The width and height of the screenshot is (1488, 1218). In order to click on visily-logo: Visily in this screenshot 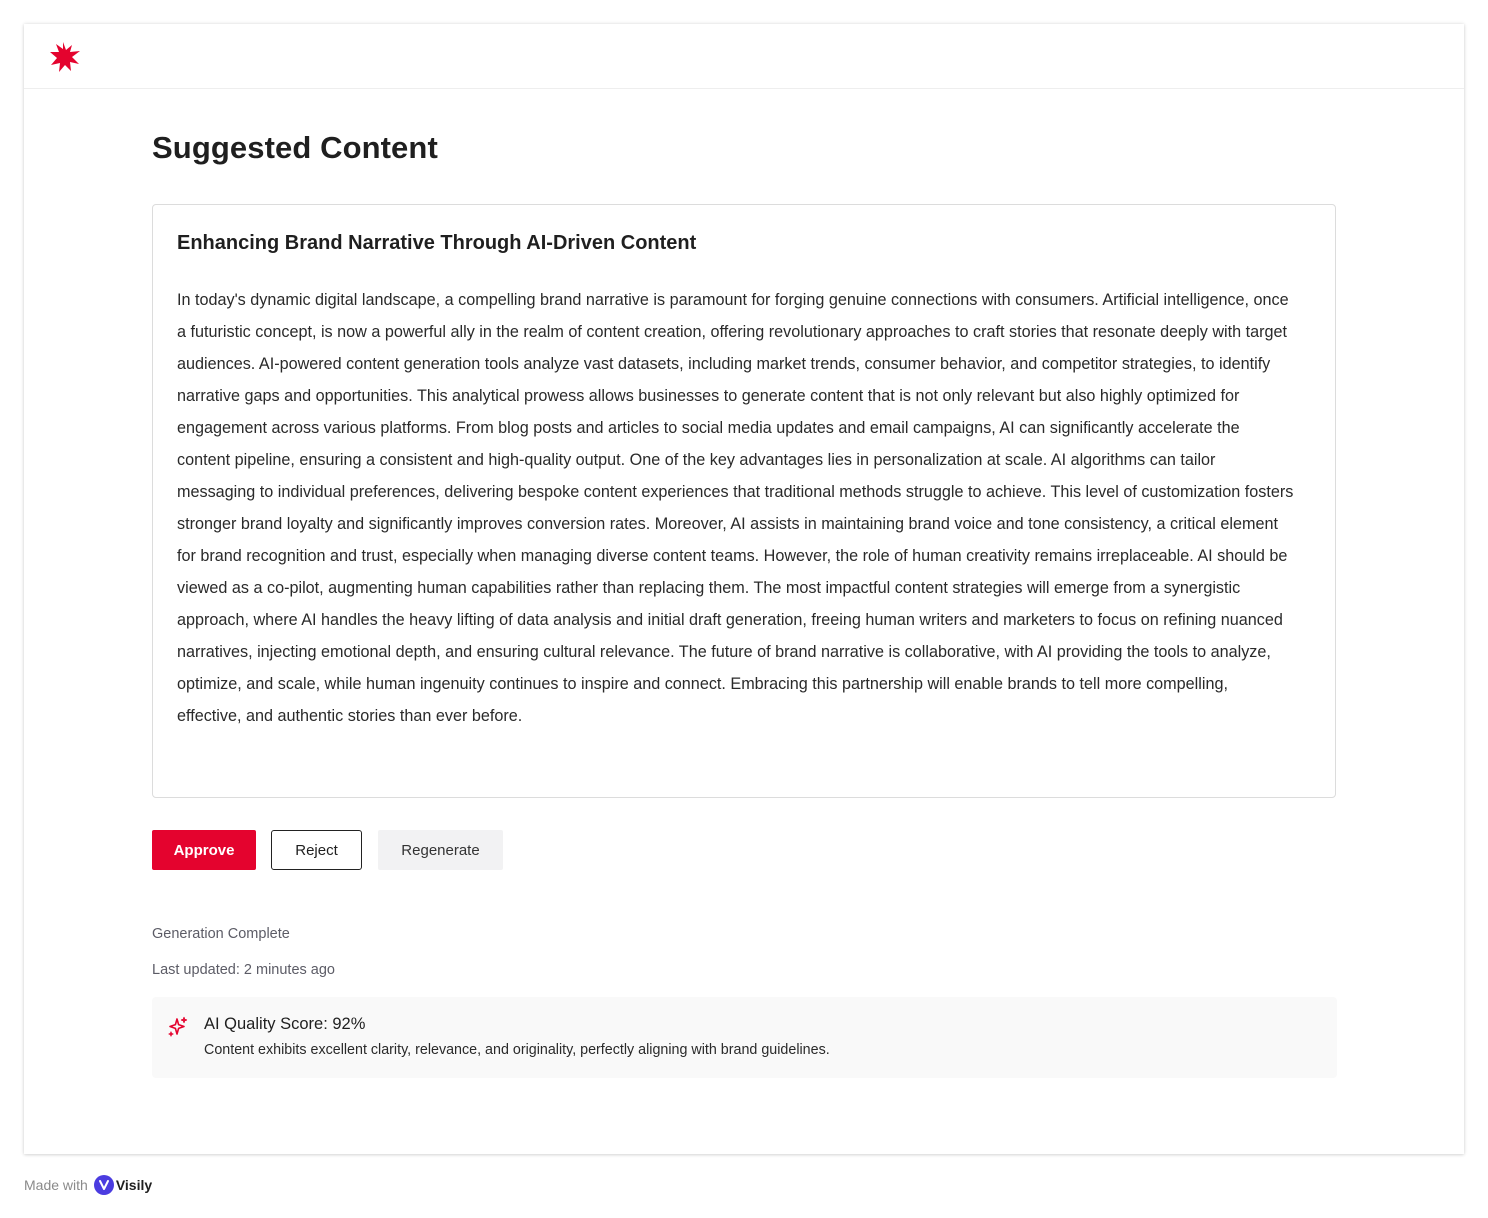, I will do `click(123, 1185)`.